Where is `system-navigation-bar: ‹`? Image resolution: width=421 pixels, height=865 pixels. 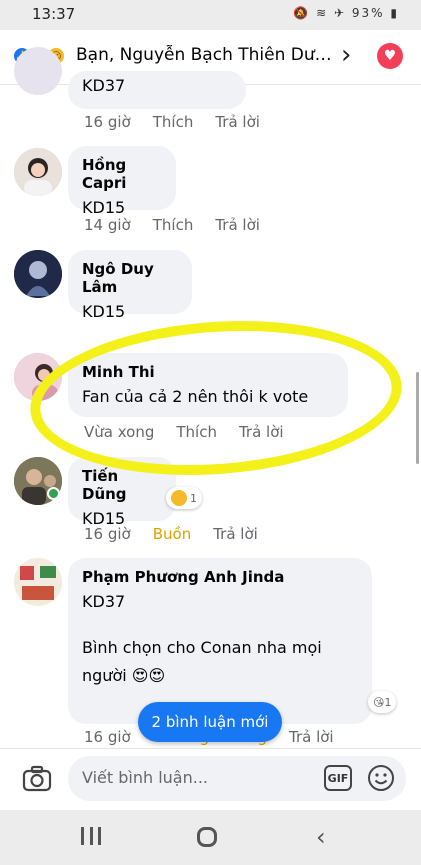 system-navigation-bar: ‹ is located at coordinates (210, 837).